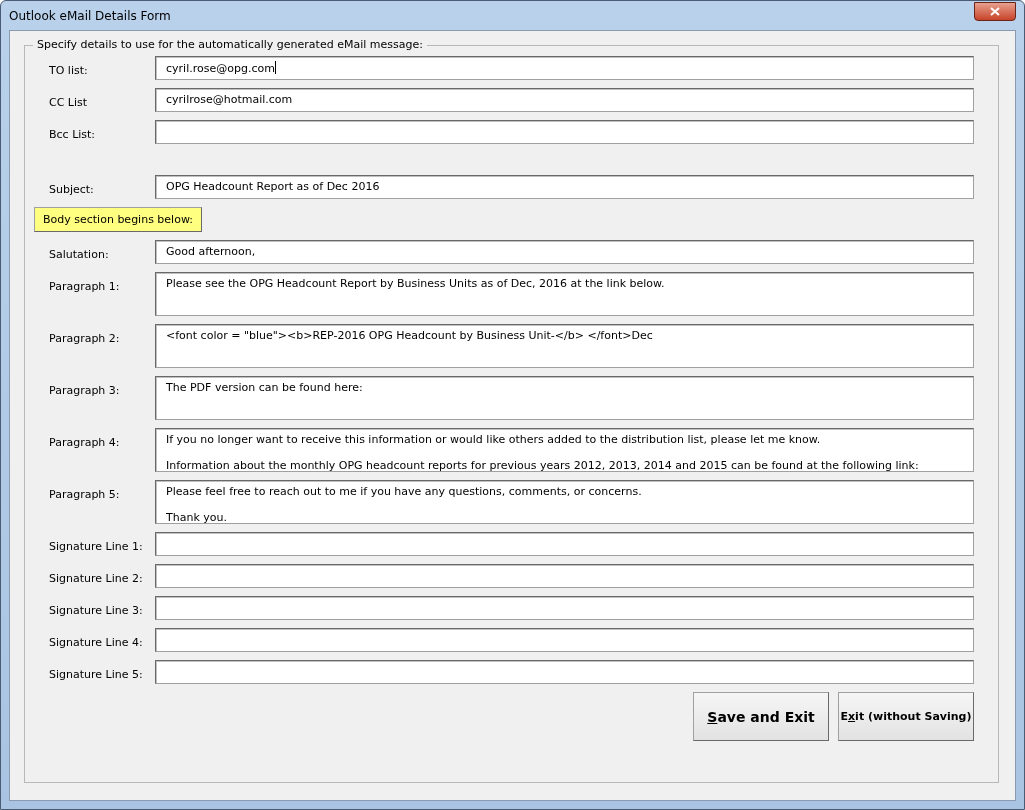 This screenshot has width=1025, height=810. What do you see at coordinates (96, 674) in the screenshot?
I see `field-label: Signature Line 5:` at bounding box center [96, 674].